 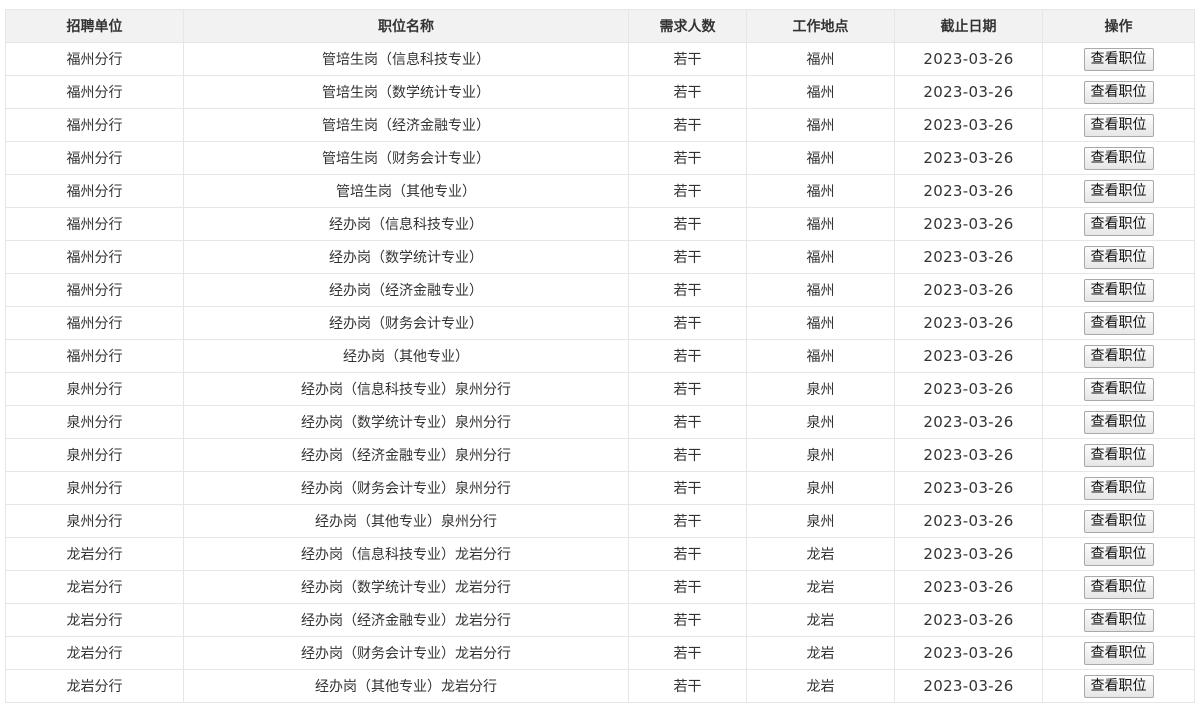 I want to click on position-cell: 管培生岗（数学统计专业）, so click(x=406, y=92).